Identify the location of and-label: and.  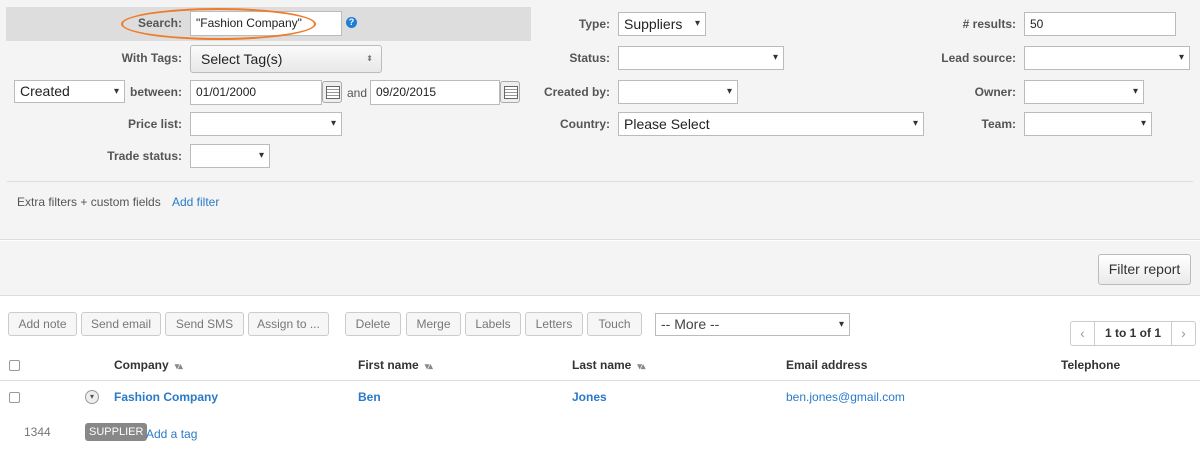
(357, 93).